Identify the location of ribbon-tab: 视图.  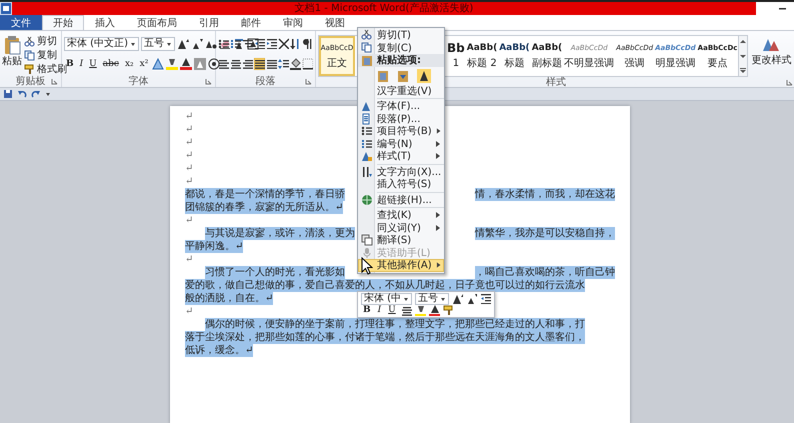
(335, 22).